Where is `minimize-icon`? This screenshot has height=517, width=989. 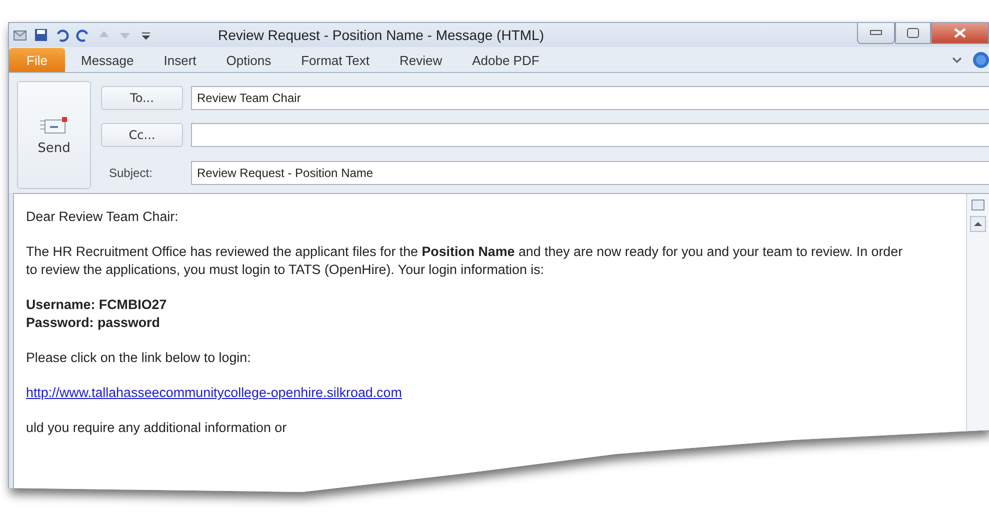 minimize-icon is located at coordinates (876, 33).